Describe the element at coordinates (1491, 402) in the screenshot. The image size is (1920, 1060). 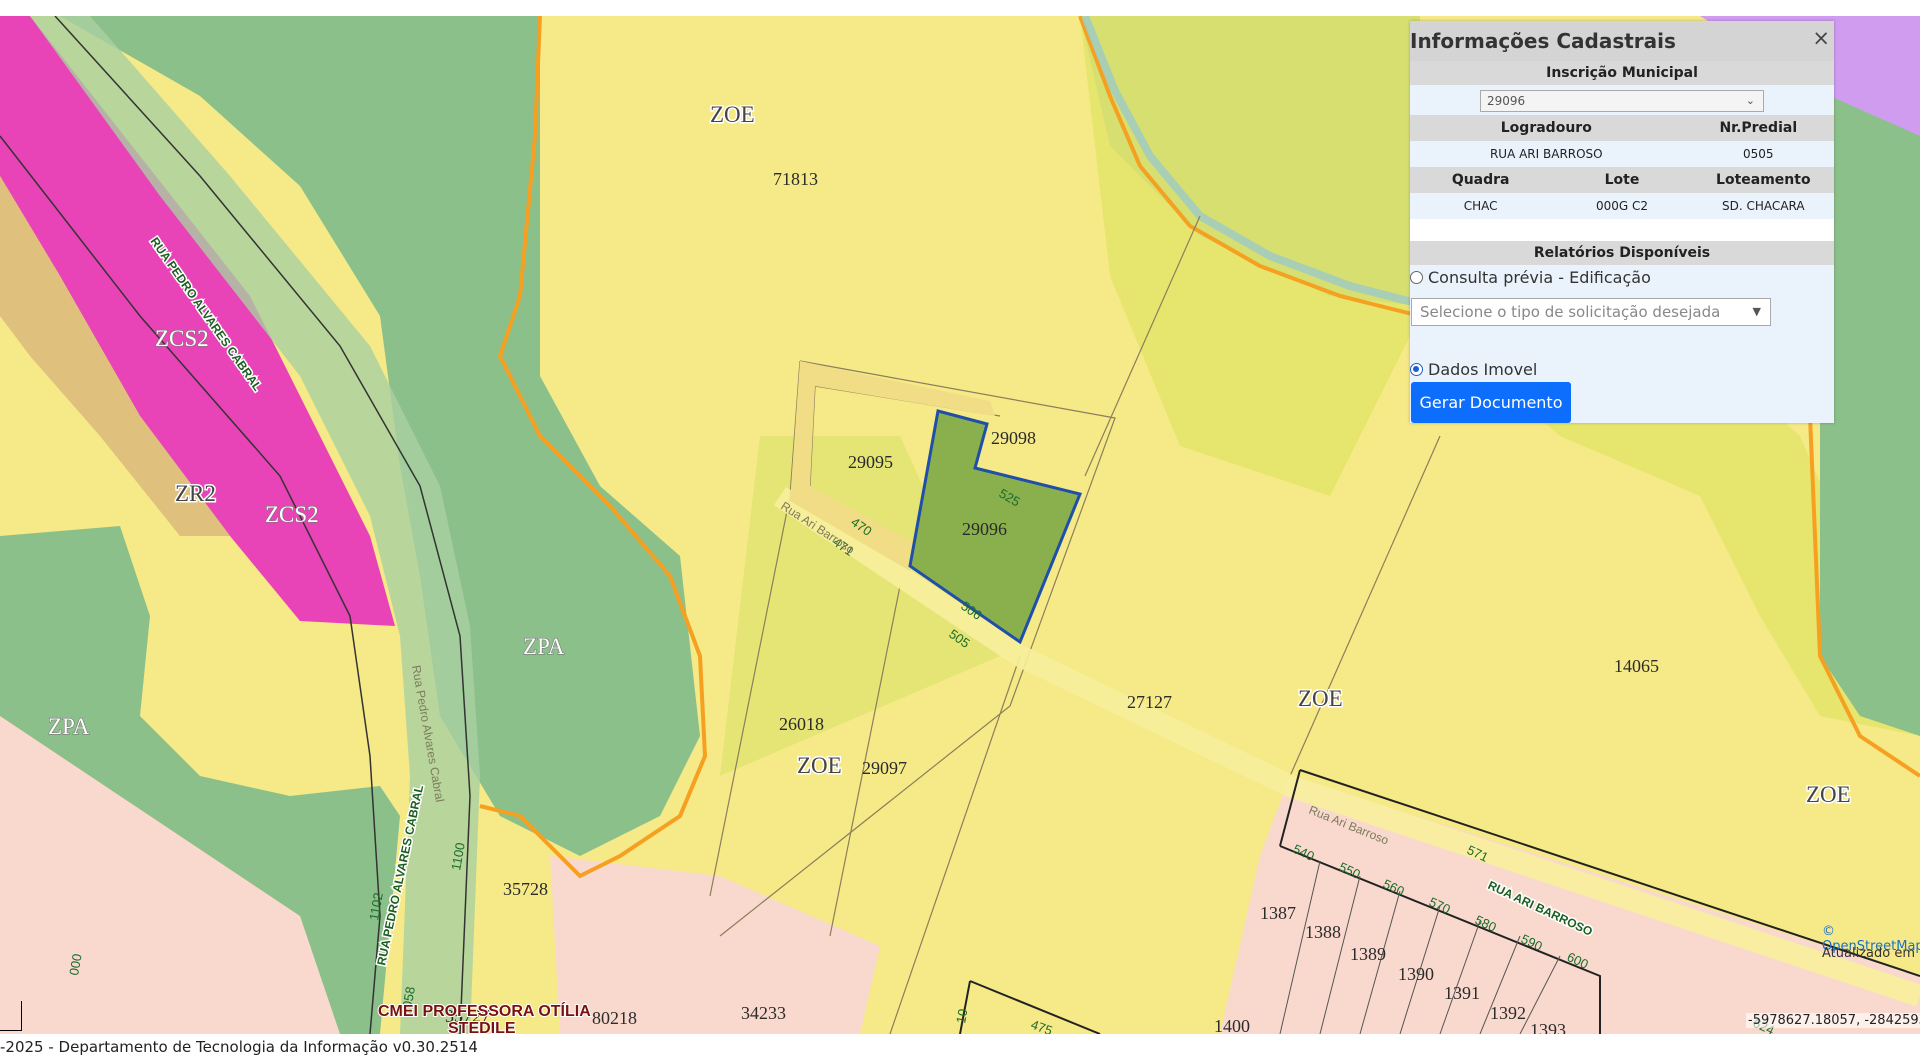
I see `gerar-documento-button: Gerar Documento` at that location.